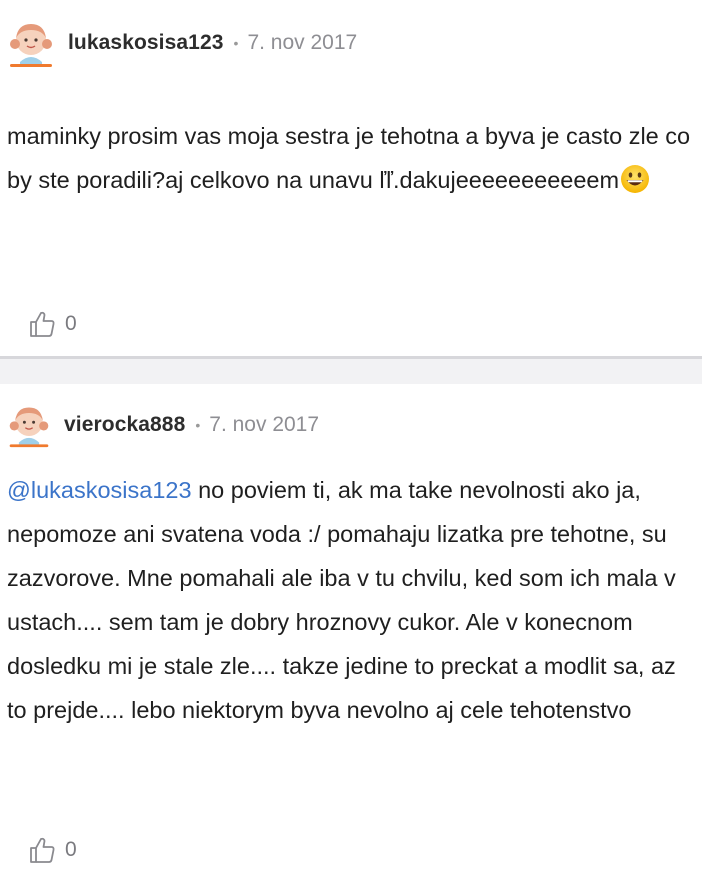 The height and width of the screenshot is (873, 702). Describe the element at coordinates (351, 370) in the screenshot. I see `post-divider` at that location.